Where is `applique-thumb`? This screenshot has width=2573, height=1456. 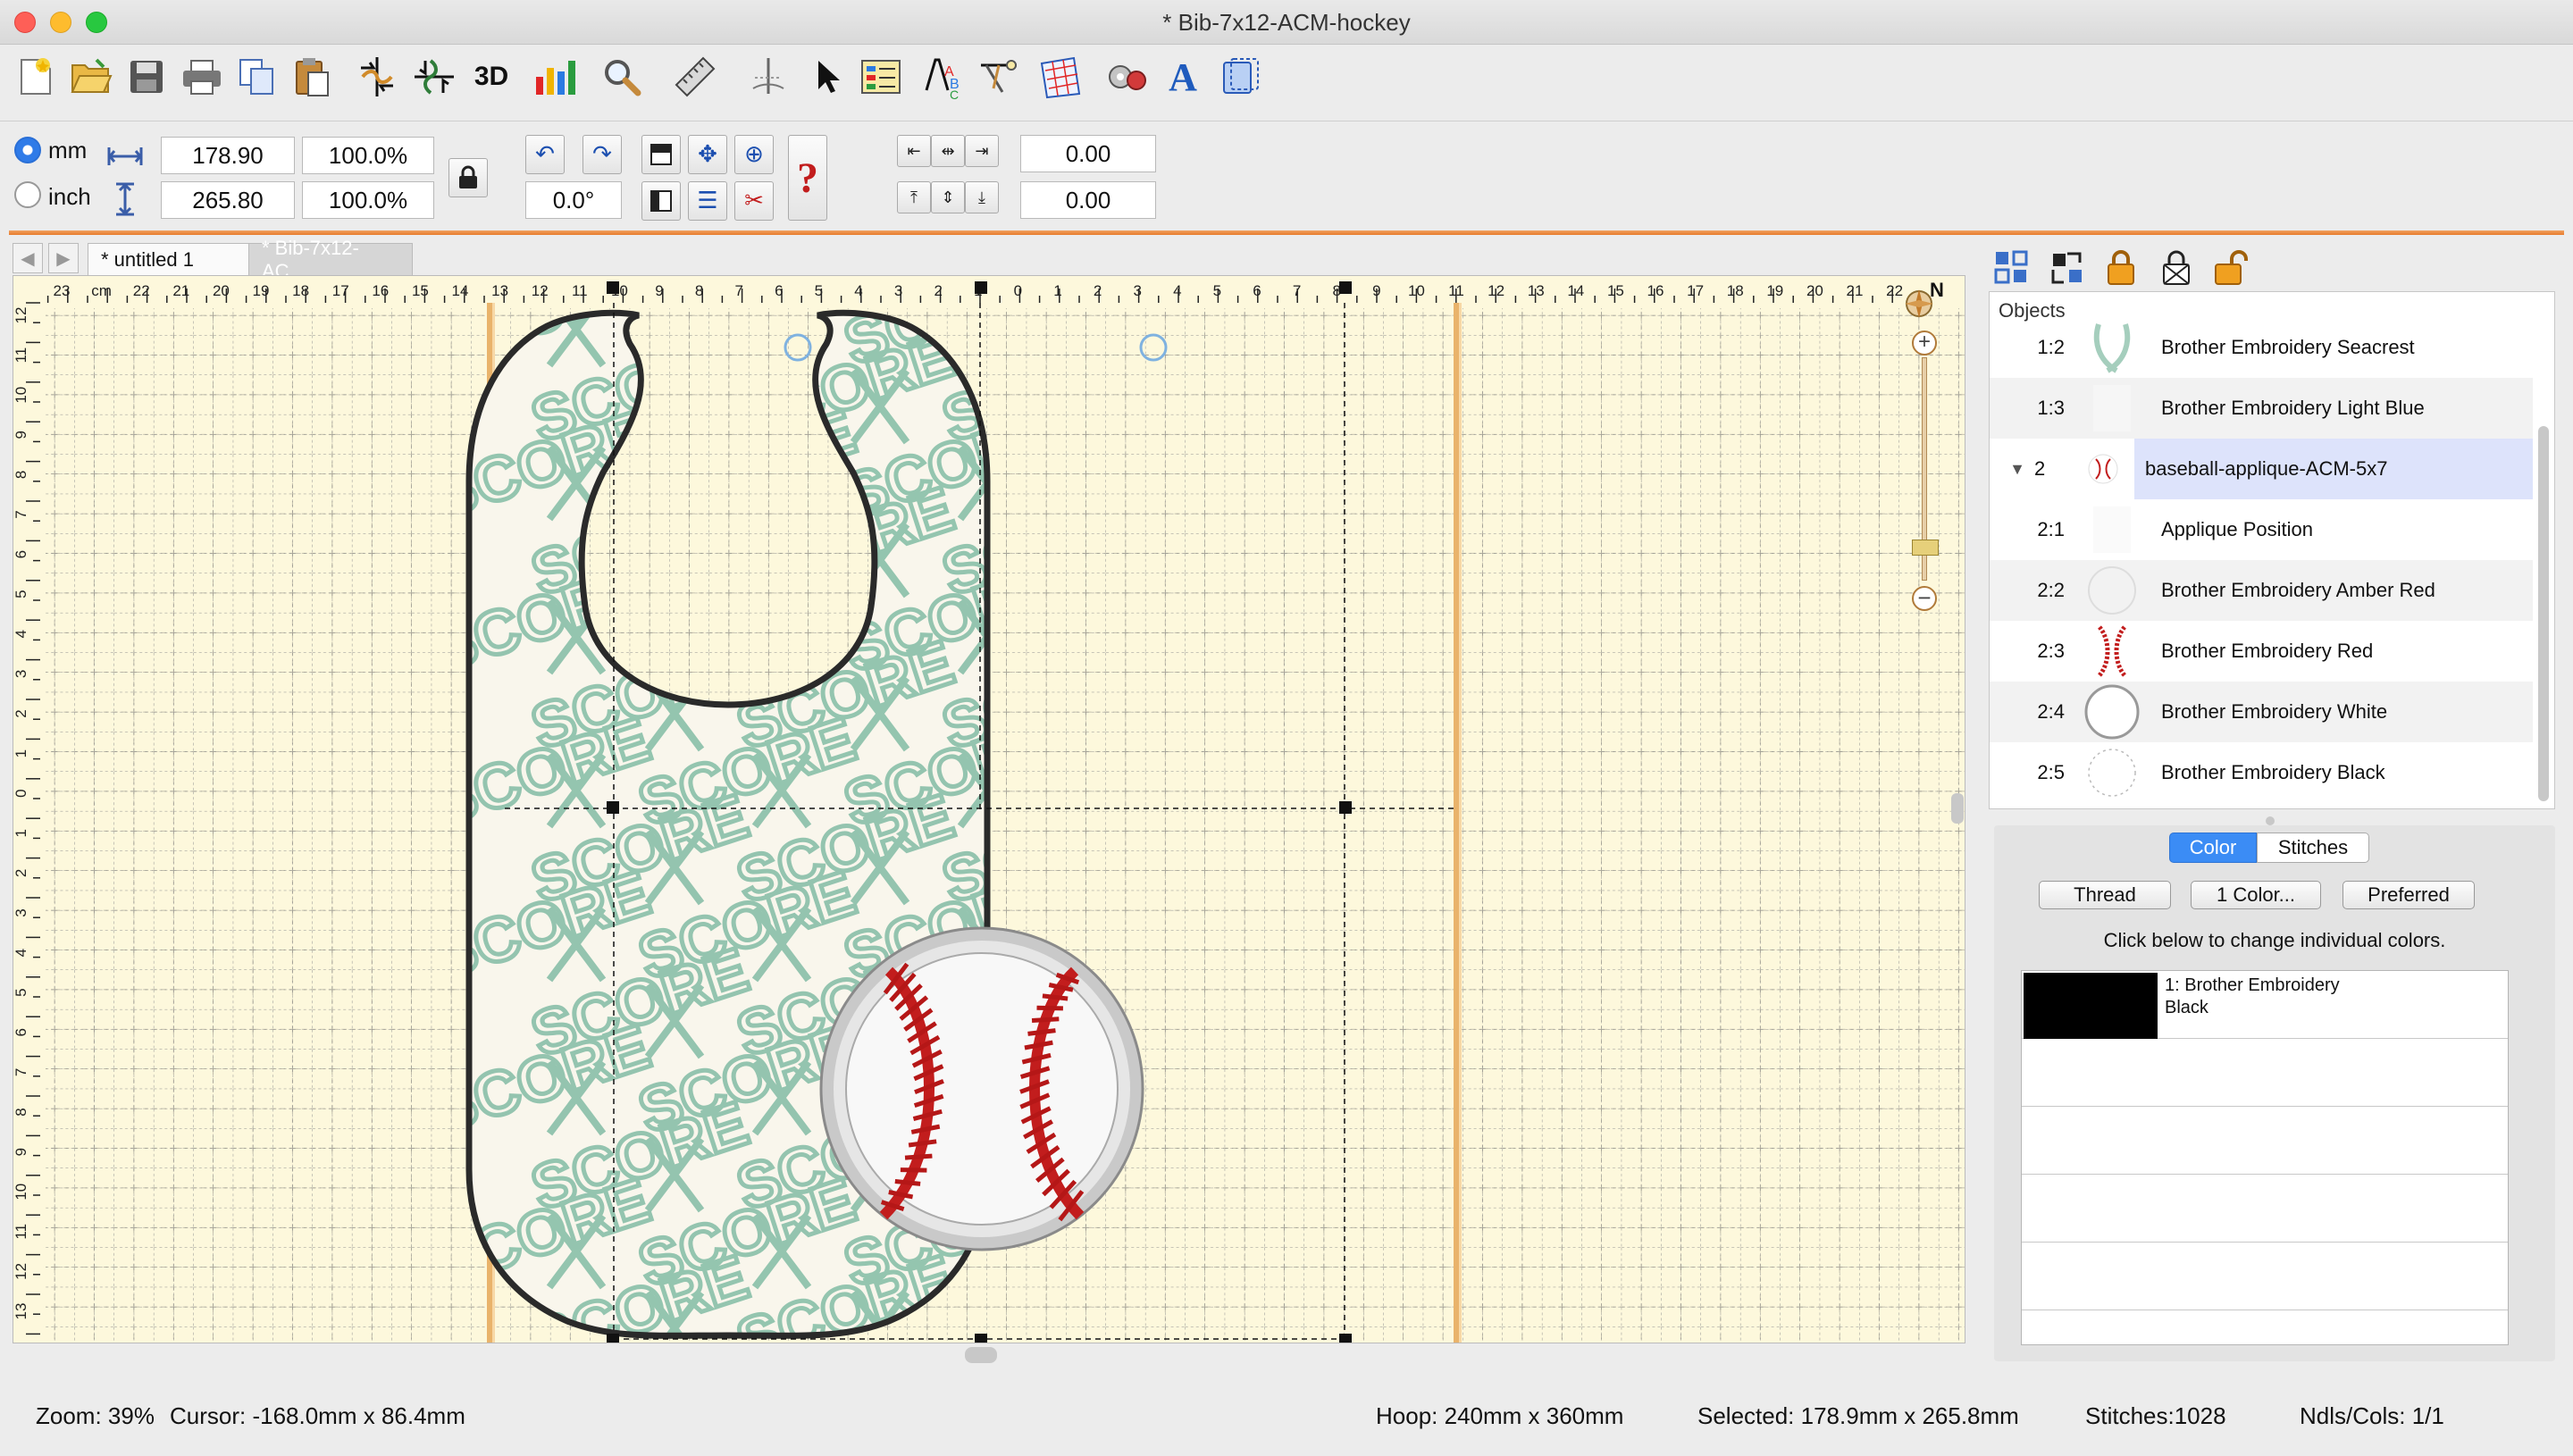
applique-thumb is located at coordinates (2112, 529).